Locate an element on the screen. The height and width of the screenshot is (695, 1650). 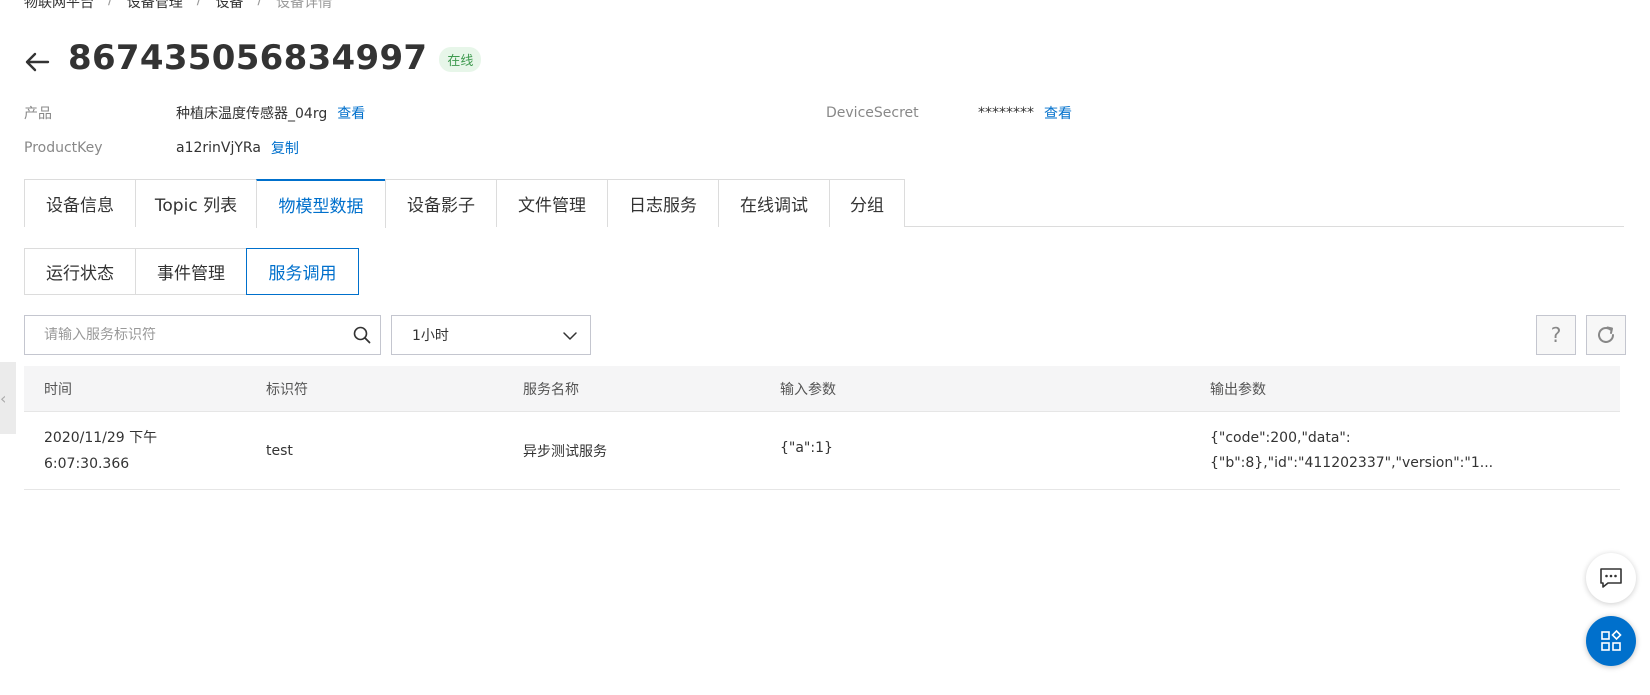
chat-icon is located at coordinates (1611, 578).